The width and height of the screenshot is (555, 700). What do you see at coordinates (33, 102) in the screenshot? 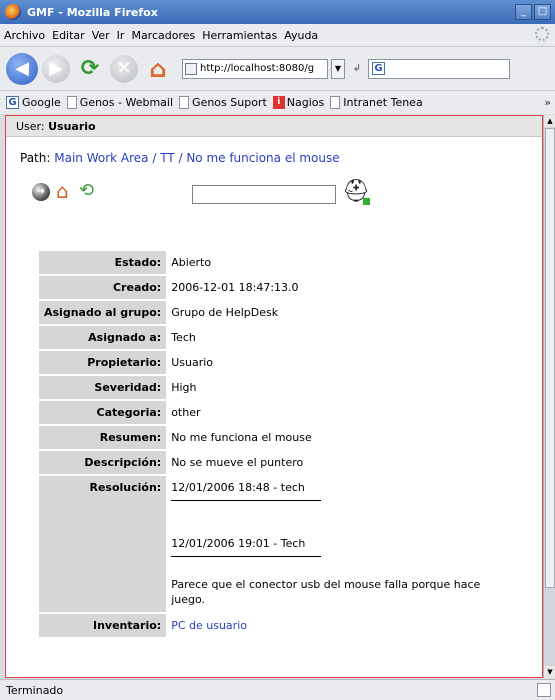
I see `bookmark-google: G Google` at bounding box center [33, 102].